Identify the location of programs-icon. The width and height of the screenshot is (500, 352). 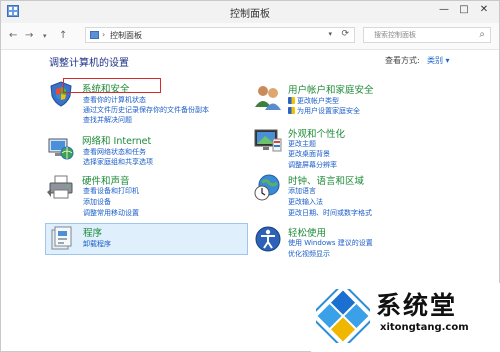
(62, 238).